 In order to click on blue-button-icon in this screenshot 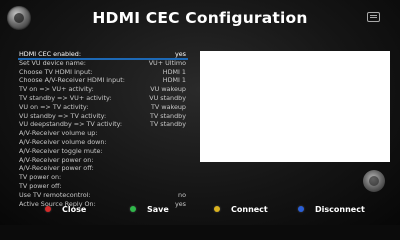, I will do `click(301, 209)`.